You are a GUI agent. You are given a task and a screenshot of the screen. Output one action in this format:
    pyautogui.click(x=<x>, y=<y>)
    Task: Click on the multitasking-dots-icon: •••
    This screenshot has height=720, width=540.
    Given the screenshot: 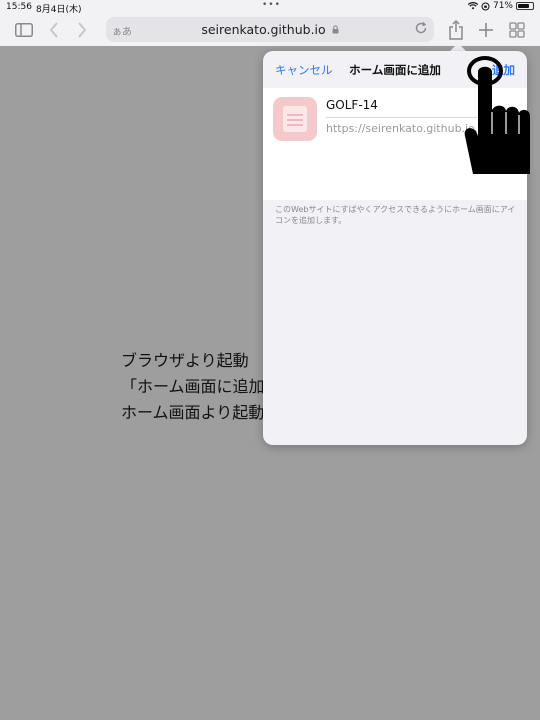 What is the action you would take?
    pyautogui.click(x=271, y=5)
    